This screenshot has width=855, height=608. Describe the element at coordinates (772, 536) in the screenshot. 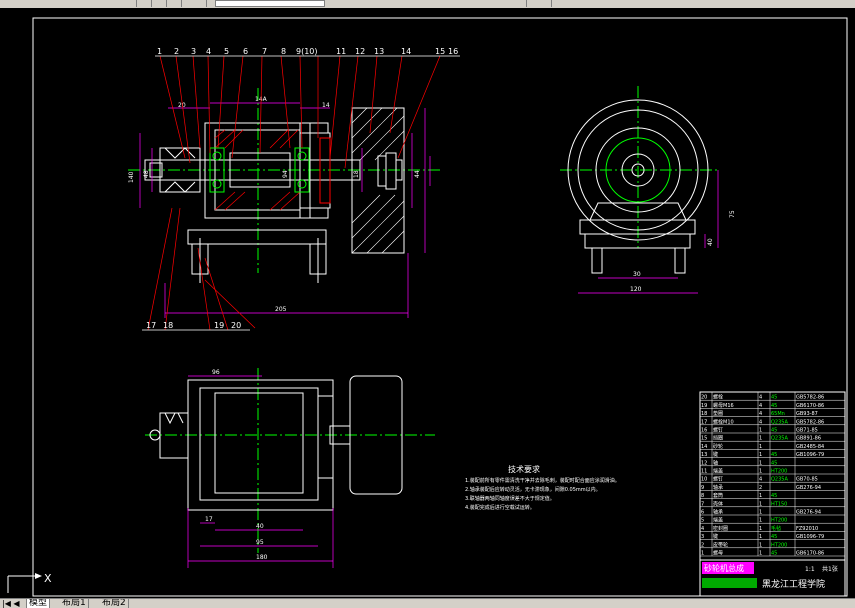

I see `bom-row: 3 键 1 45 GB1096-79` at that location.